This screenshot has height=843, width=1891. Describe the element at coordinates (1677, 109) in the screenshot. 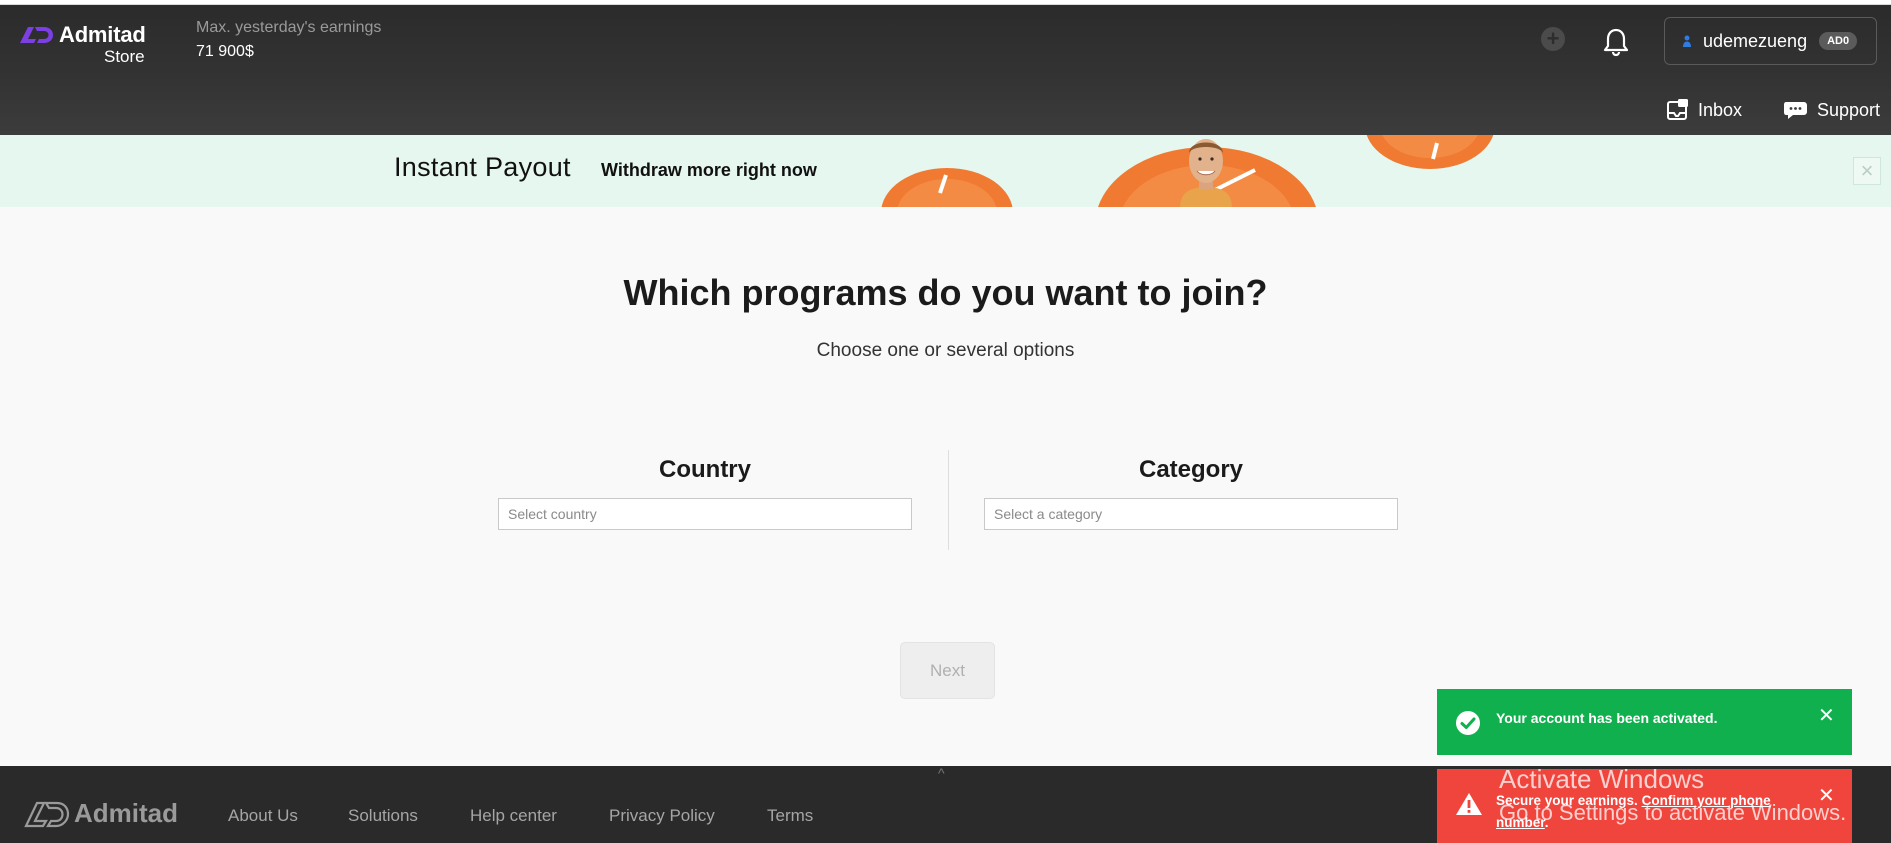

I see `inbox-icon` at that location.